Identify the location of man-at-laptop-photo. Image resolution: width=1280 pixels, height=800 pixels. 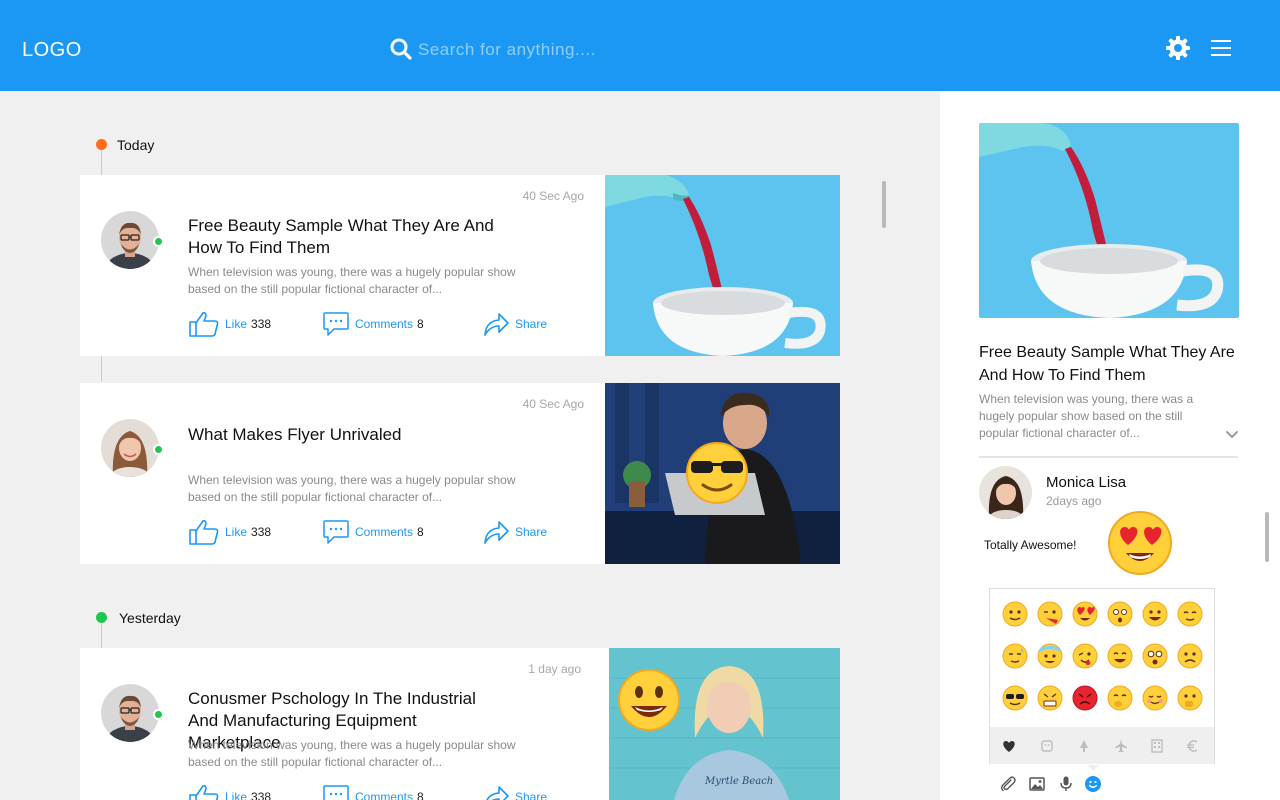
(722, 473).